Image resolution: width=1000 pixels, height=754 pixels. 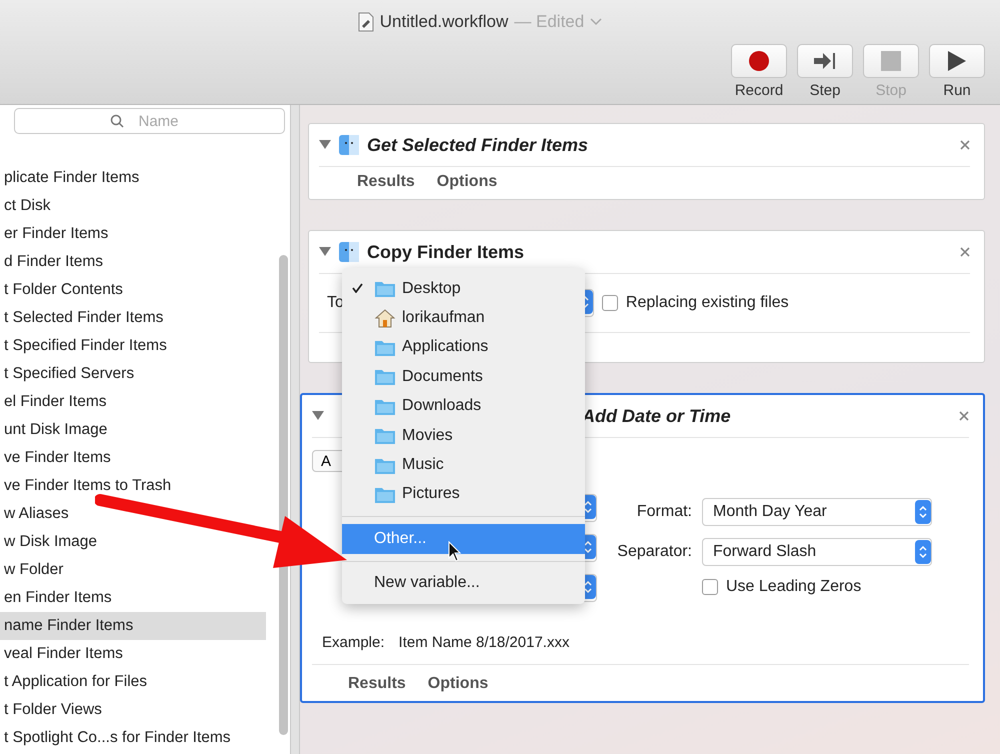 What do you see at coordinates (463, 289) in the screenshot?
I see `menu-item: Desktop` at bounding box center [463, 289].